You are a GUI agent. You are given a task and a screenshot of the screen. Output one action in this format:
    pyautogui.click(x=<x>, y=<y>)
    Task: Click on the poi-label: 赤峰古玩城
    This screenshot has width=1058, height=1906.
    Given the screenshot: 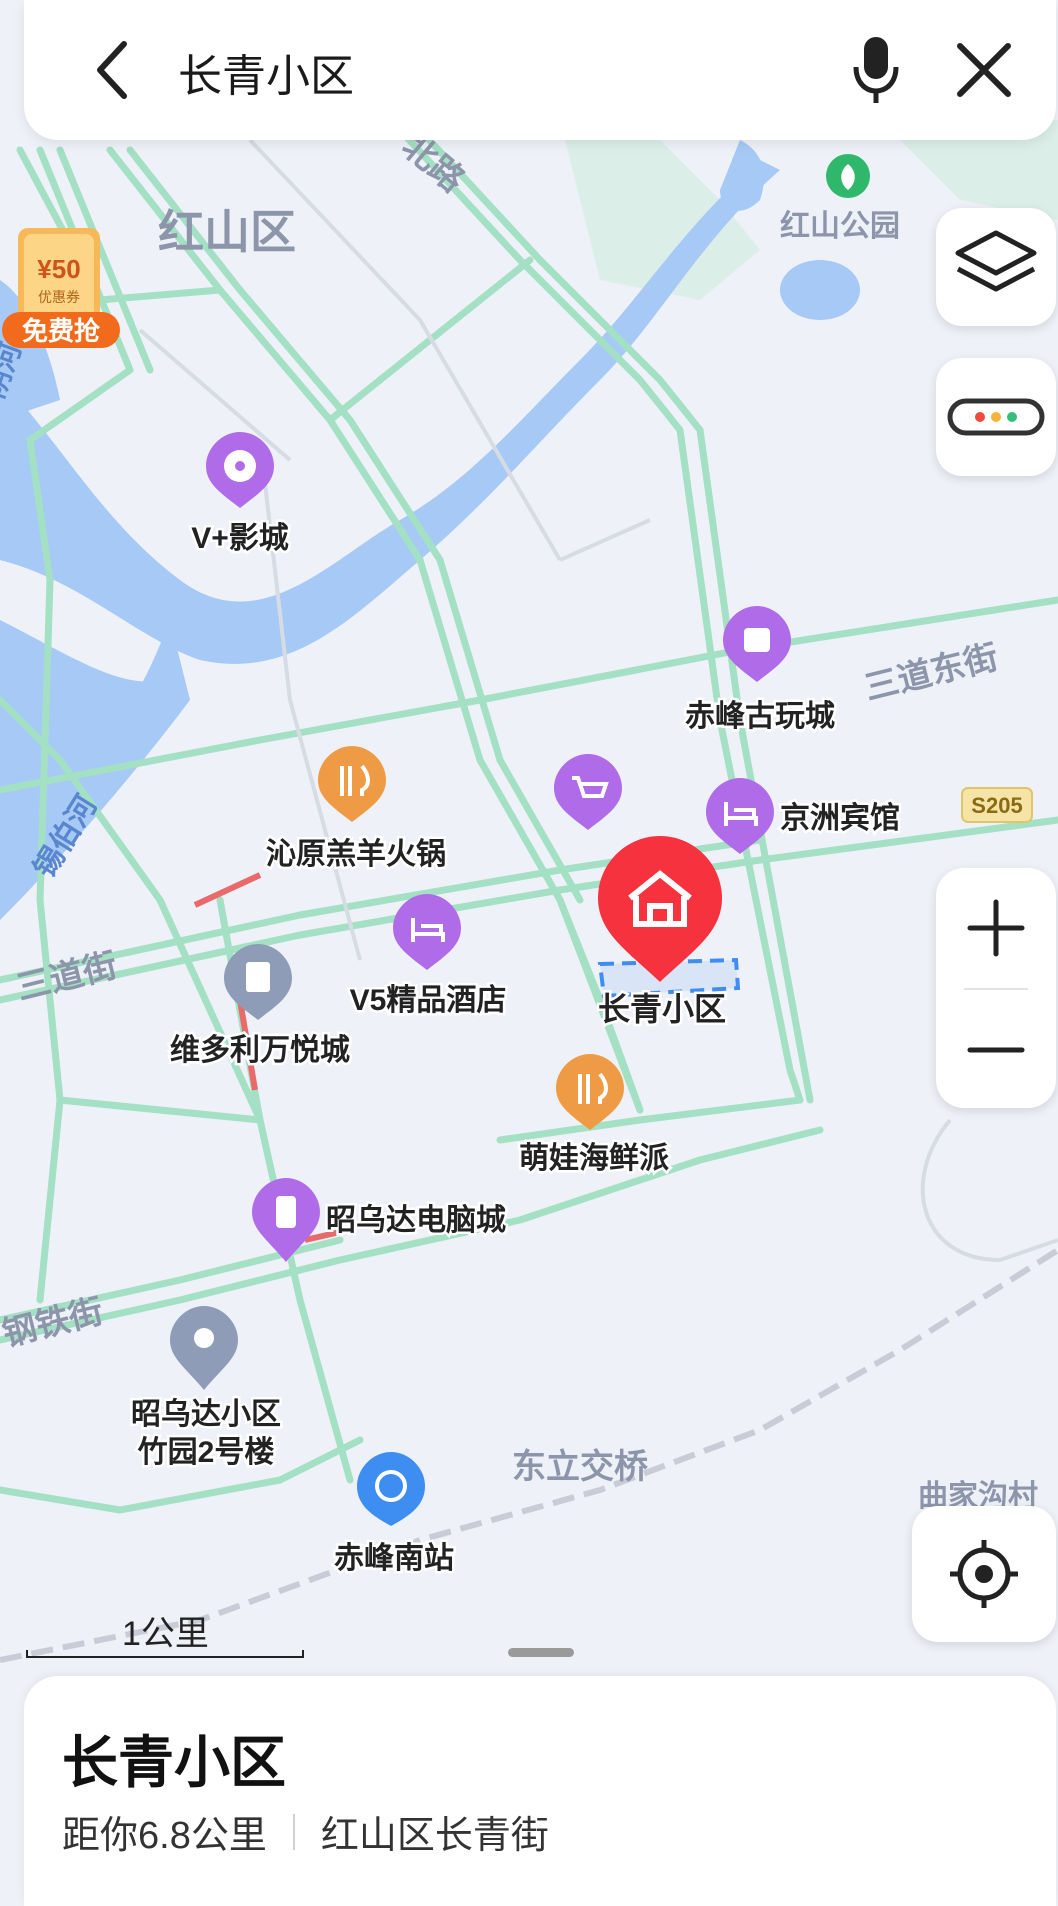 What is the action you would take?
    pyautogui.click(x=760, y=716)
    